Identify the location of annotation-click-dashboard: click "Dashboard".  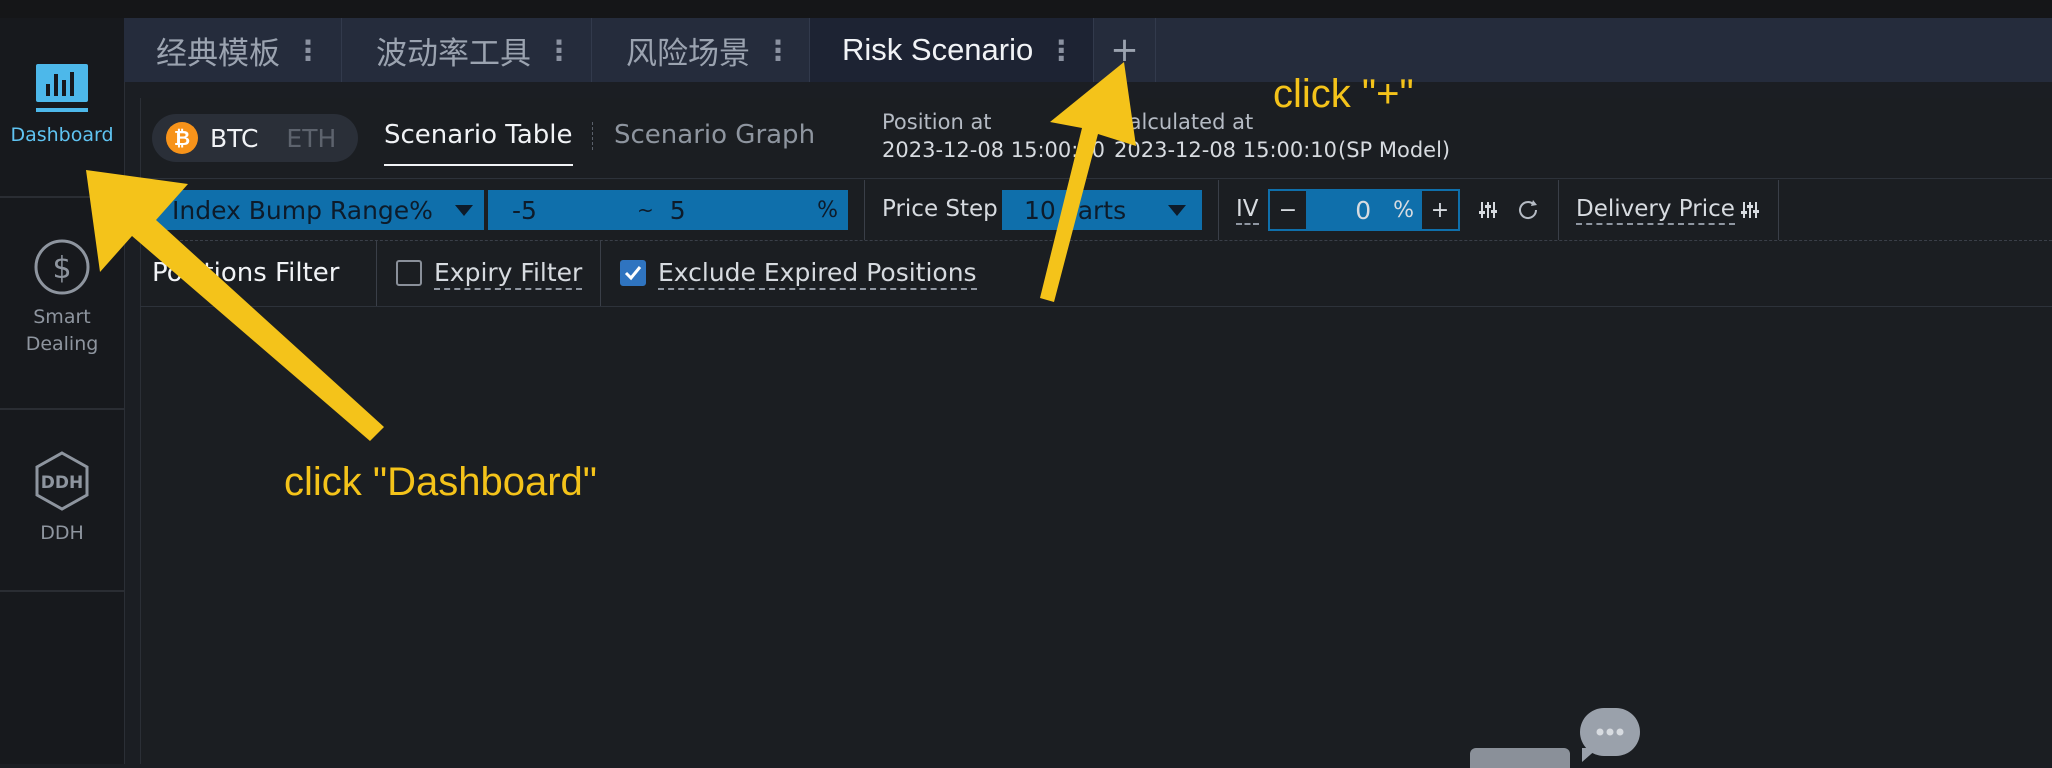
(440, 482).